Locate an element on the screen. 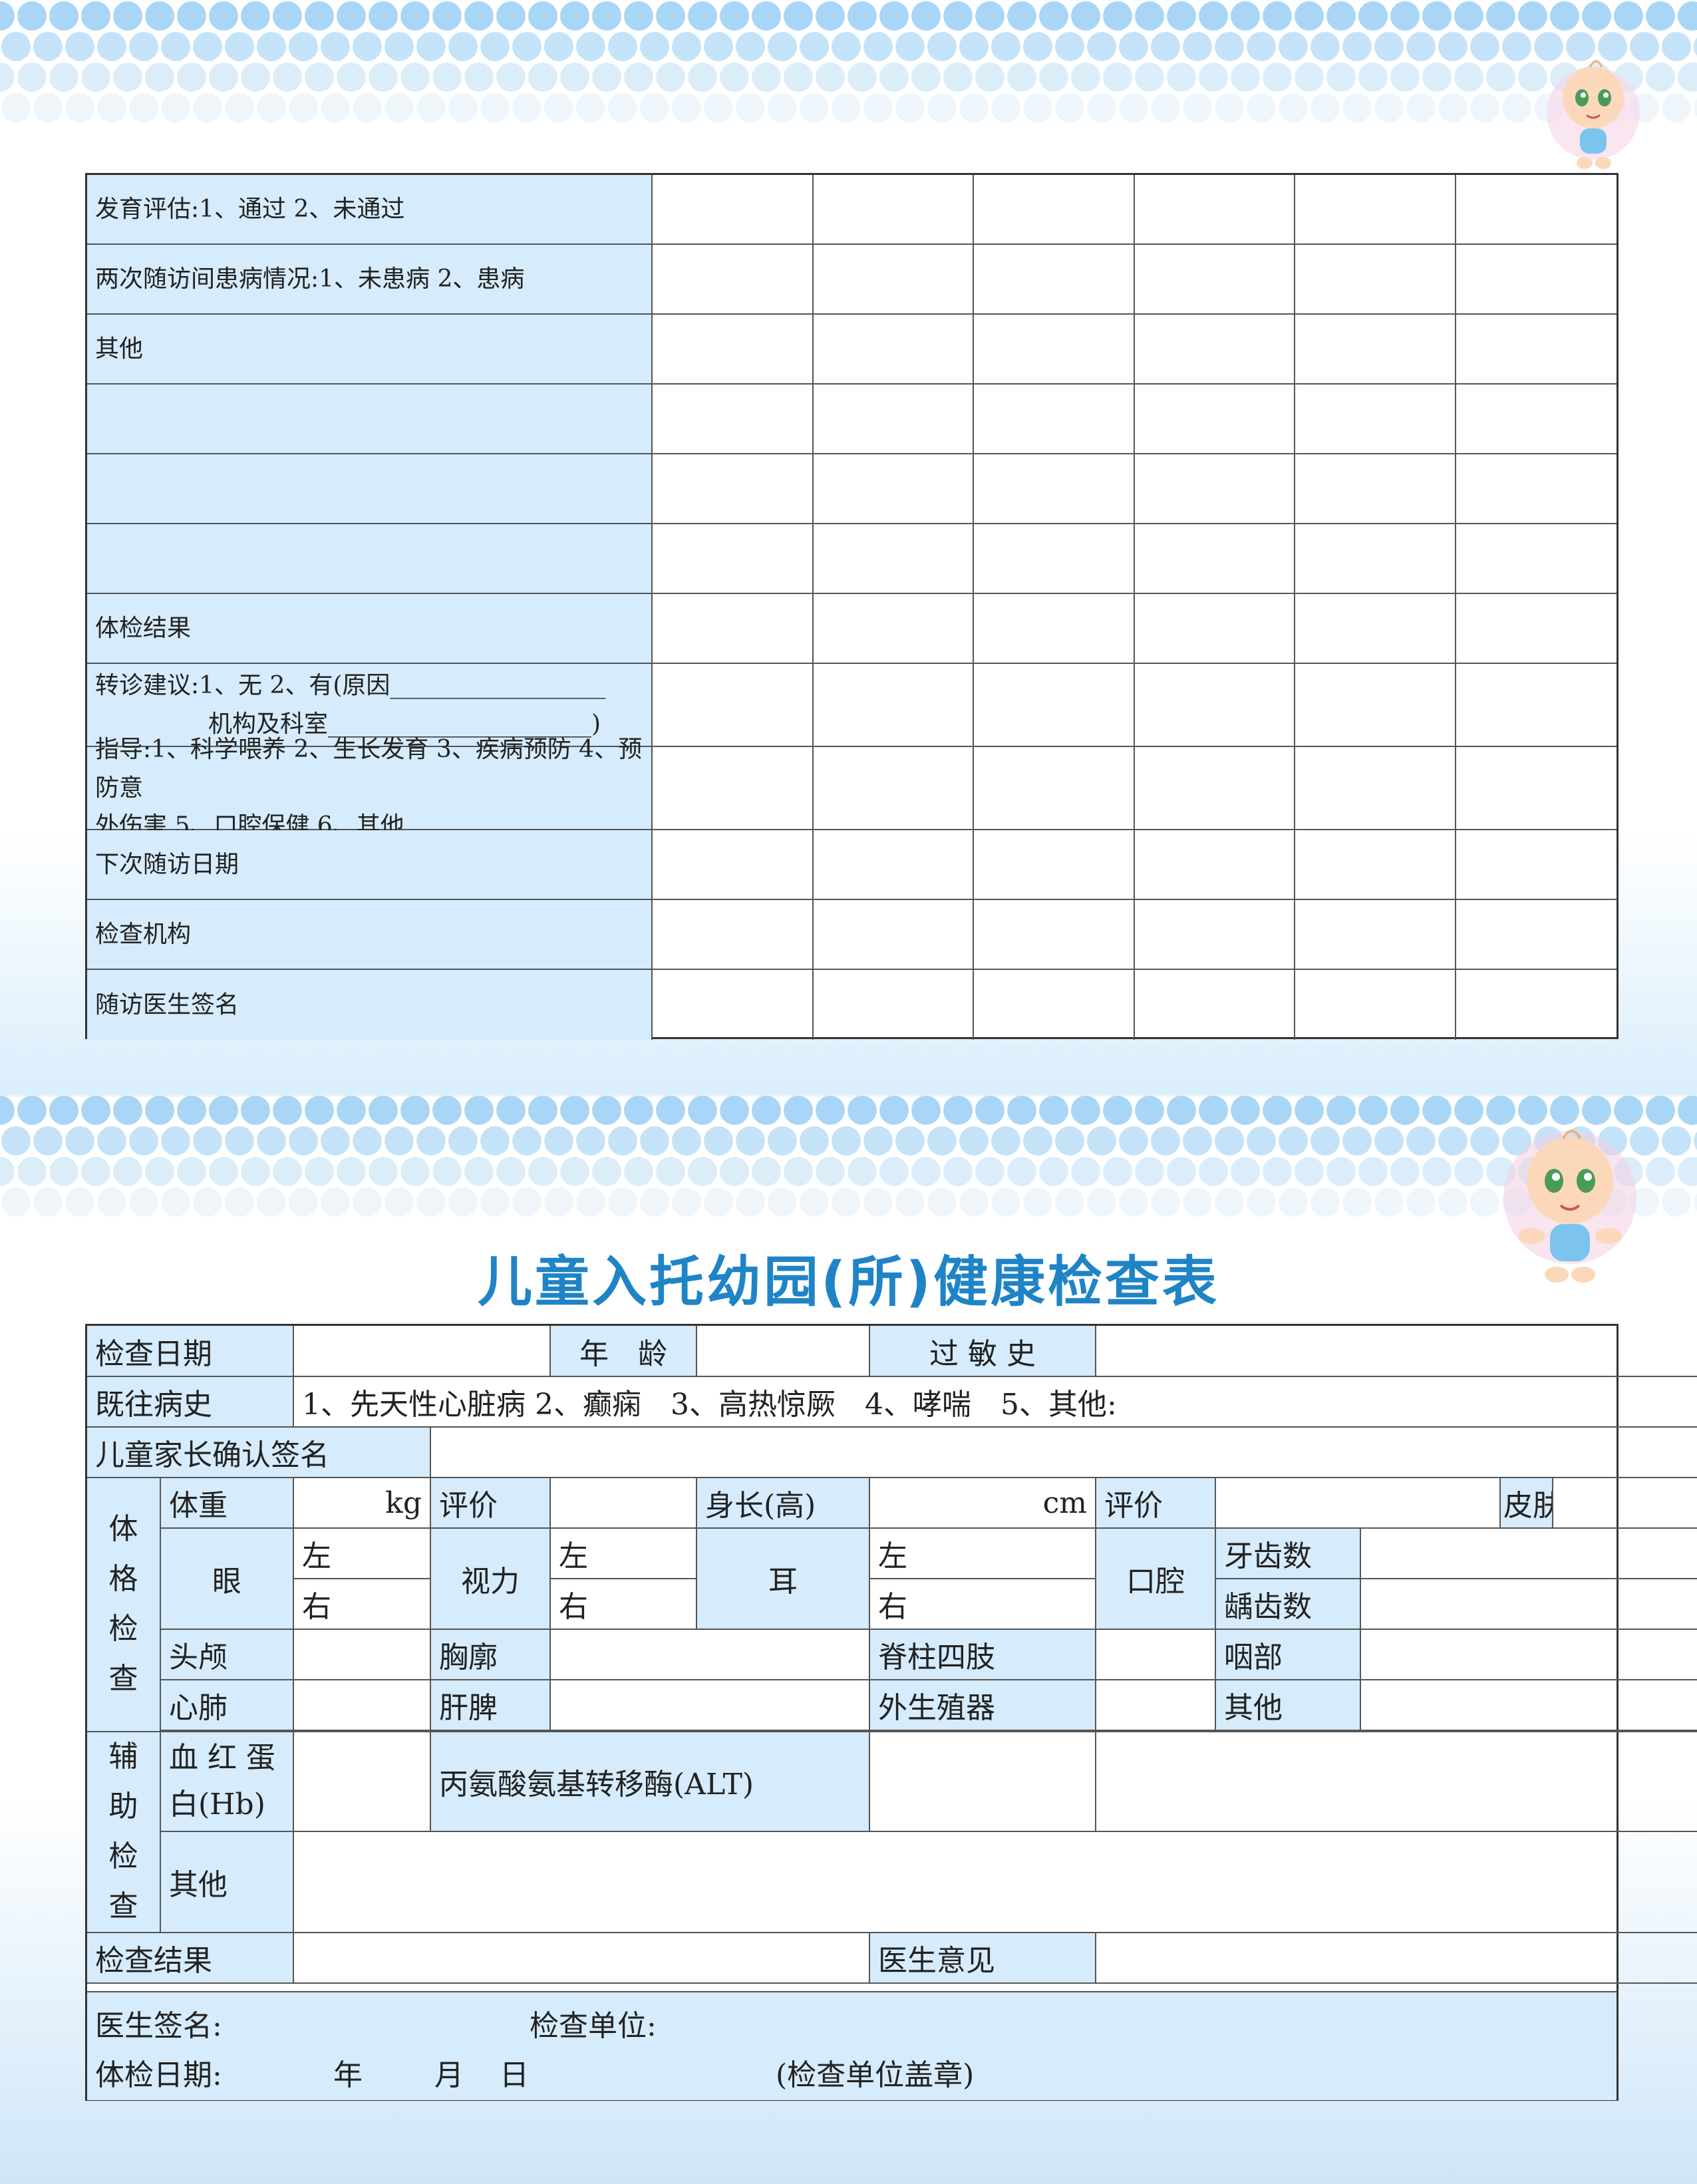  hemoglobin-label: 血 红 蛋白(Hb) is located at coordinates (227, 1781).